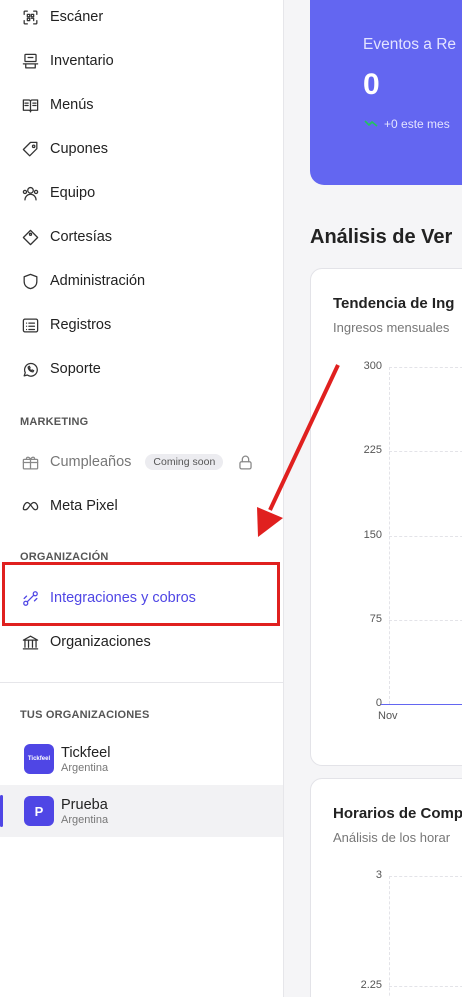 This screenshot has width=462, height=997. I want to click on sidebar-item-inventory: Inventario, so click(67, 61).